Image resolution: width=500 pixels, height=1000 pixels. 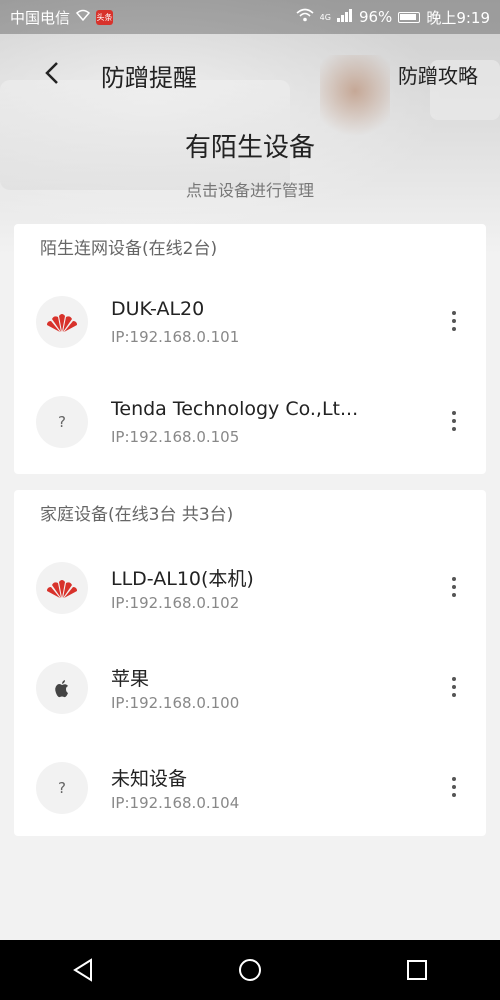 I want to click on device-ip: IP:192.168.0.100, so click(x=175, y=703).